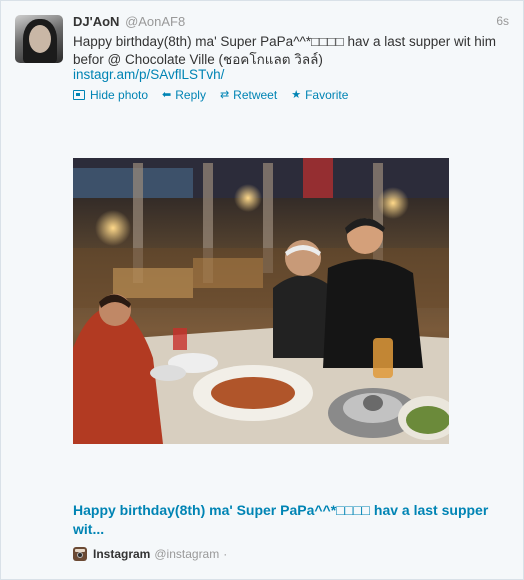  Describe the element at coordinates (296, 94) in the screenshot. I see `star-icon: ★` at that location.